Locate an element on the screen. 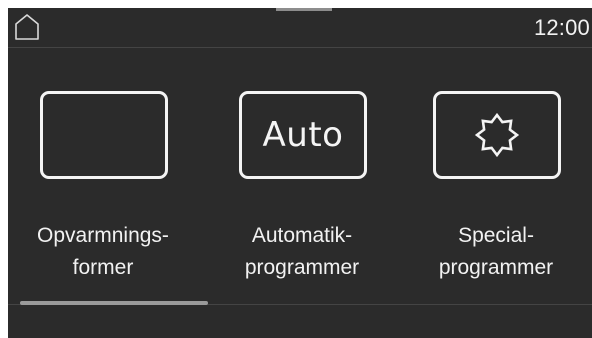 Image resolution: width=592 pixels, height=338 pixels. label-line-1: Special- is located at coordinates (496, 235).